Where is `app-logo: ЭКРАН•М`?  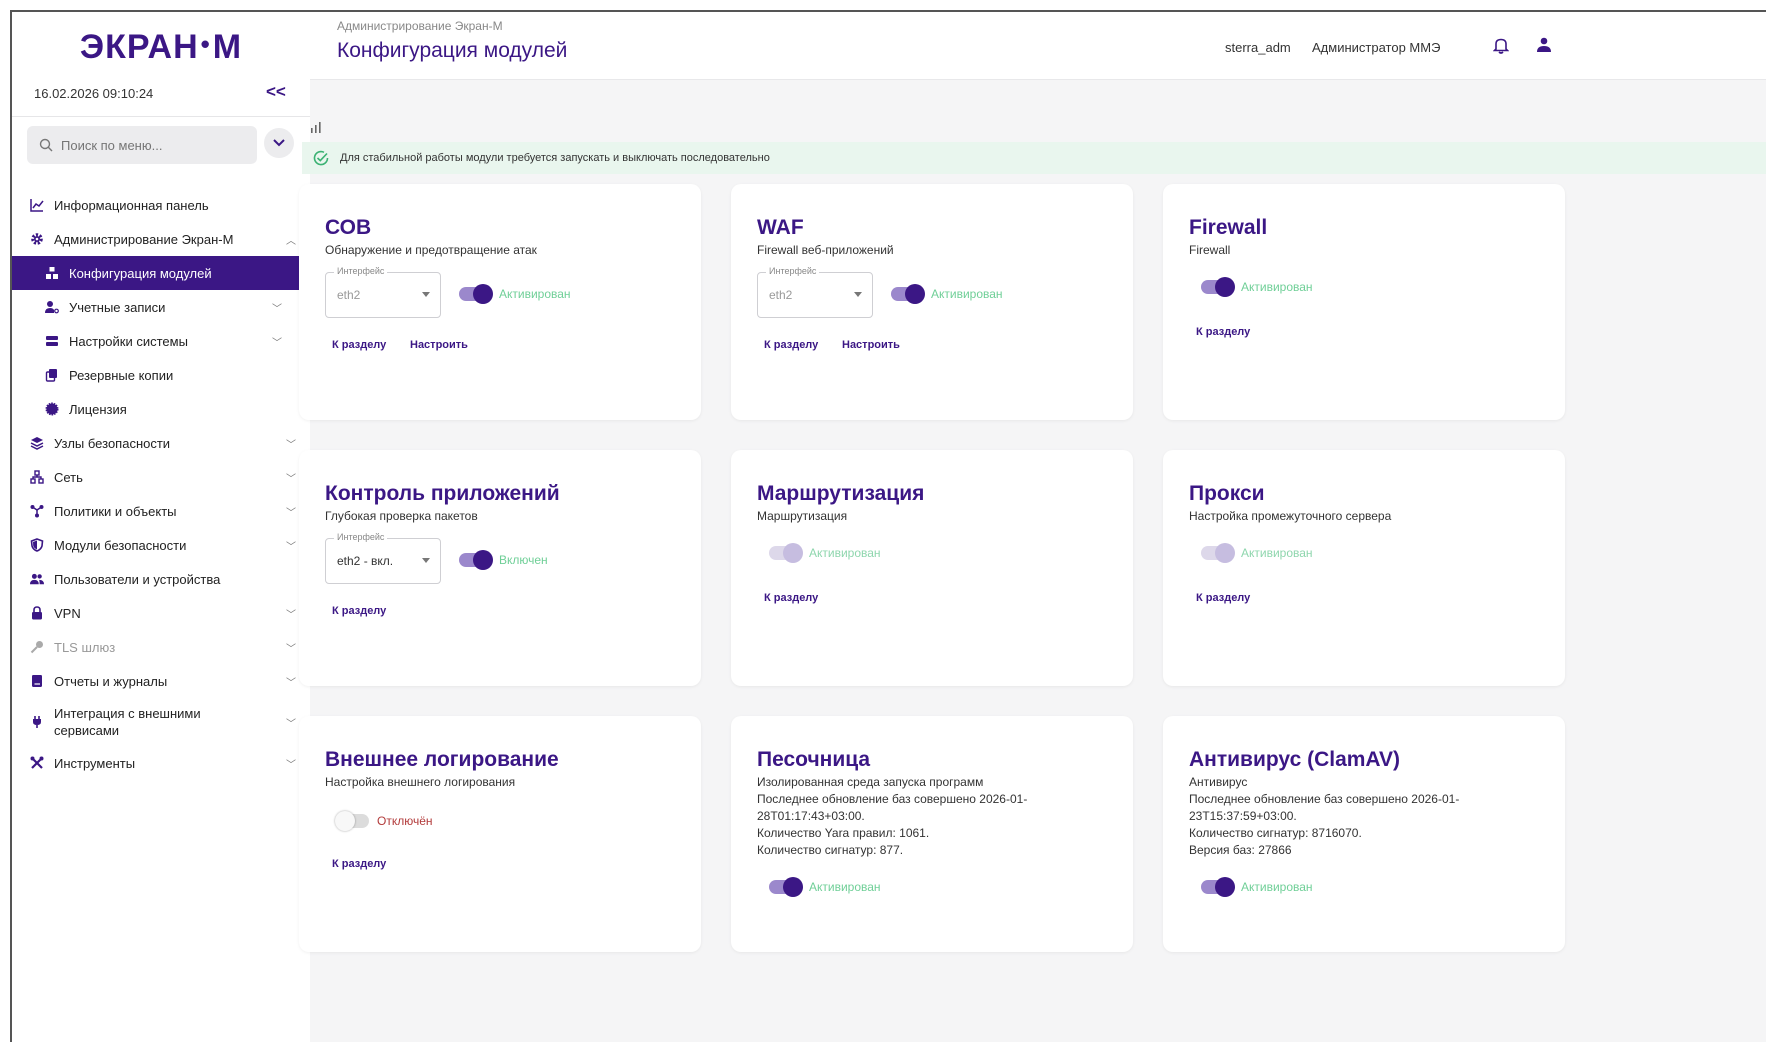 app-logo: ЭКРАН•М is located at coordinates (161, 47).